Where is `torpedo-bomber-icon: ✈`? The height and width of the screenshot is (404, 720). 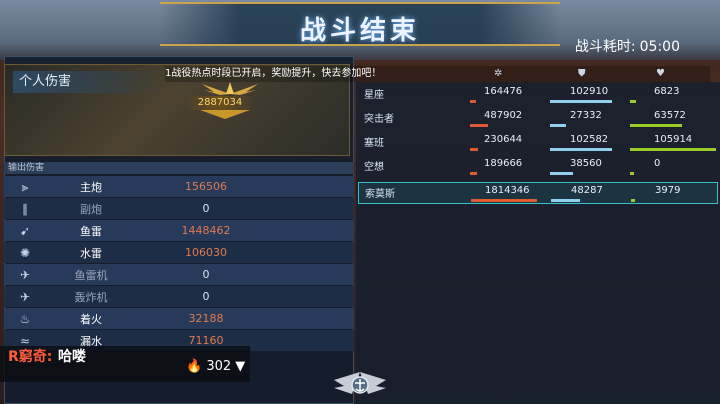 torpedo-bomber-icon: ✈ is located at coordinates (25, 274).